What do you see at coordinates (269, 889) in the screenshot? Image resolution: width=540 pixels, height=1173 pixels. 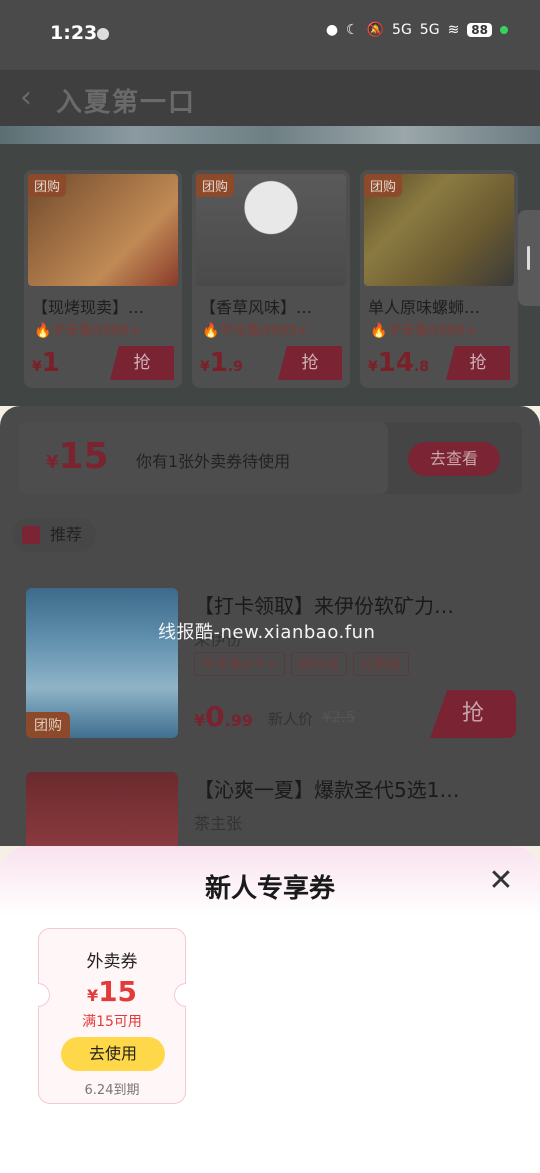 I see `sheet-title: 新人专享券` at bounding box center [269, 889].